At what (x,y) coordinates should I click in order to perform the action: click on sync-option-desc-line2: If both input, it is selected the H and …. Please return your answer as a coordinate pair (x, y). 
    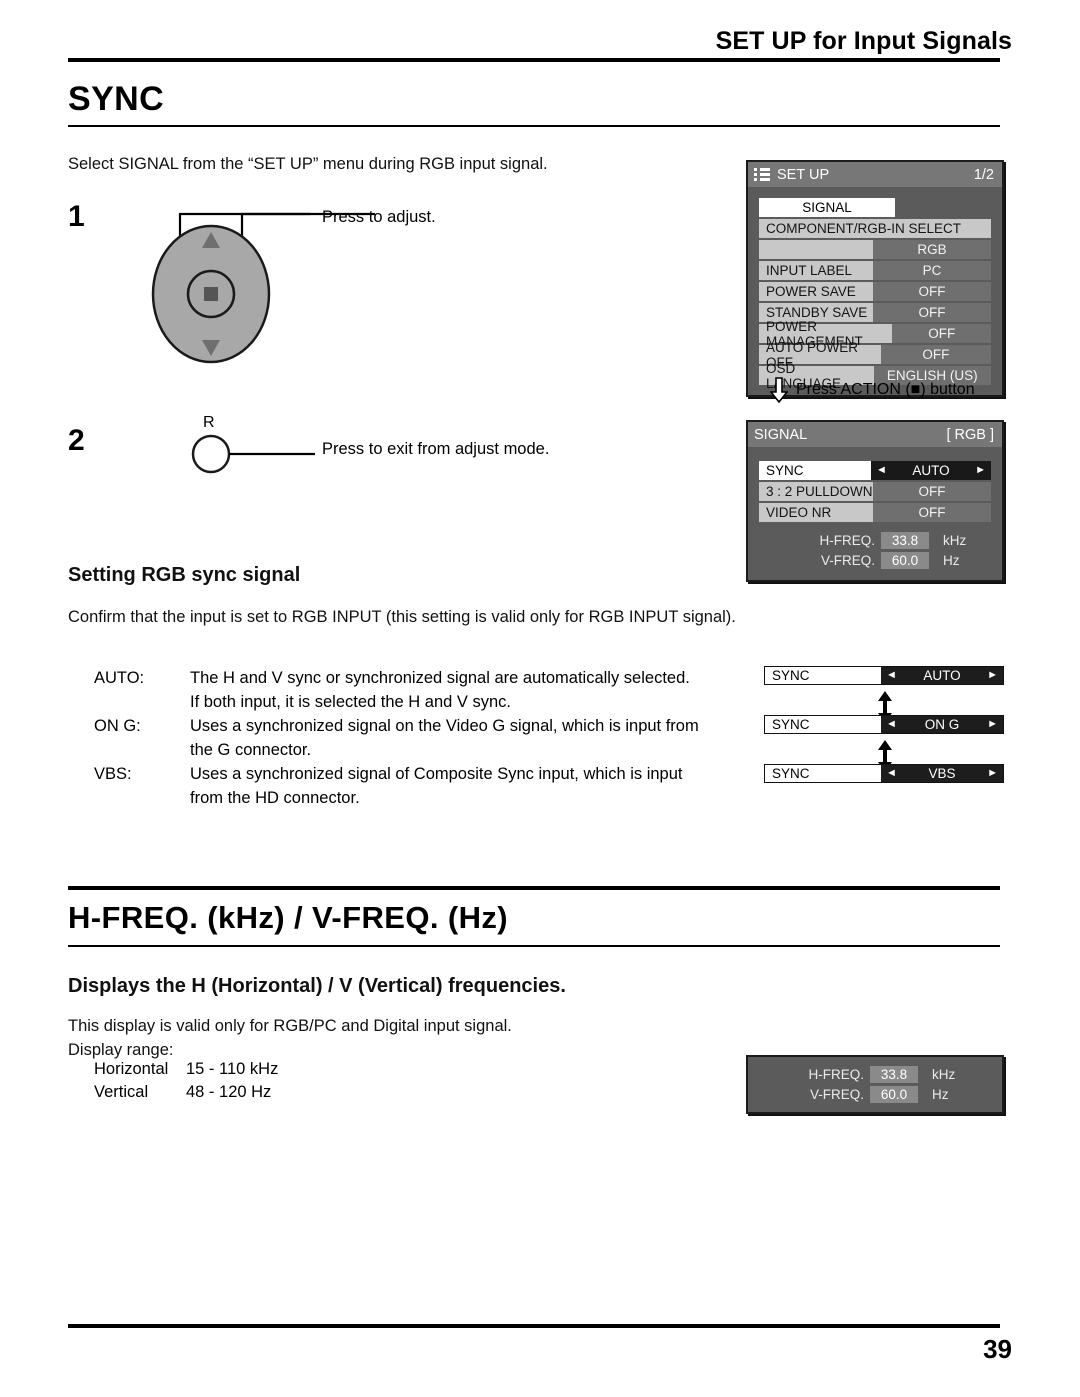
    Looking at the image, I should click on (351, 702).